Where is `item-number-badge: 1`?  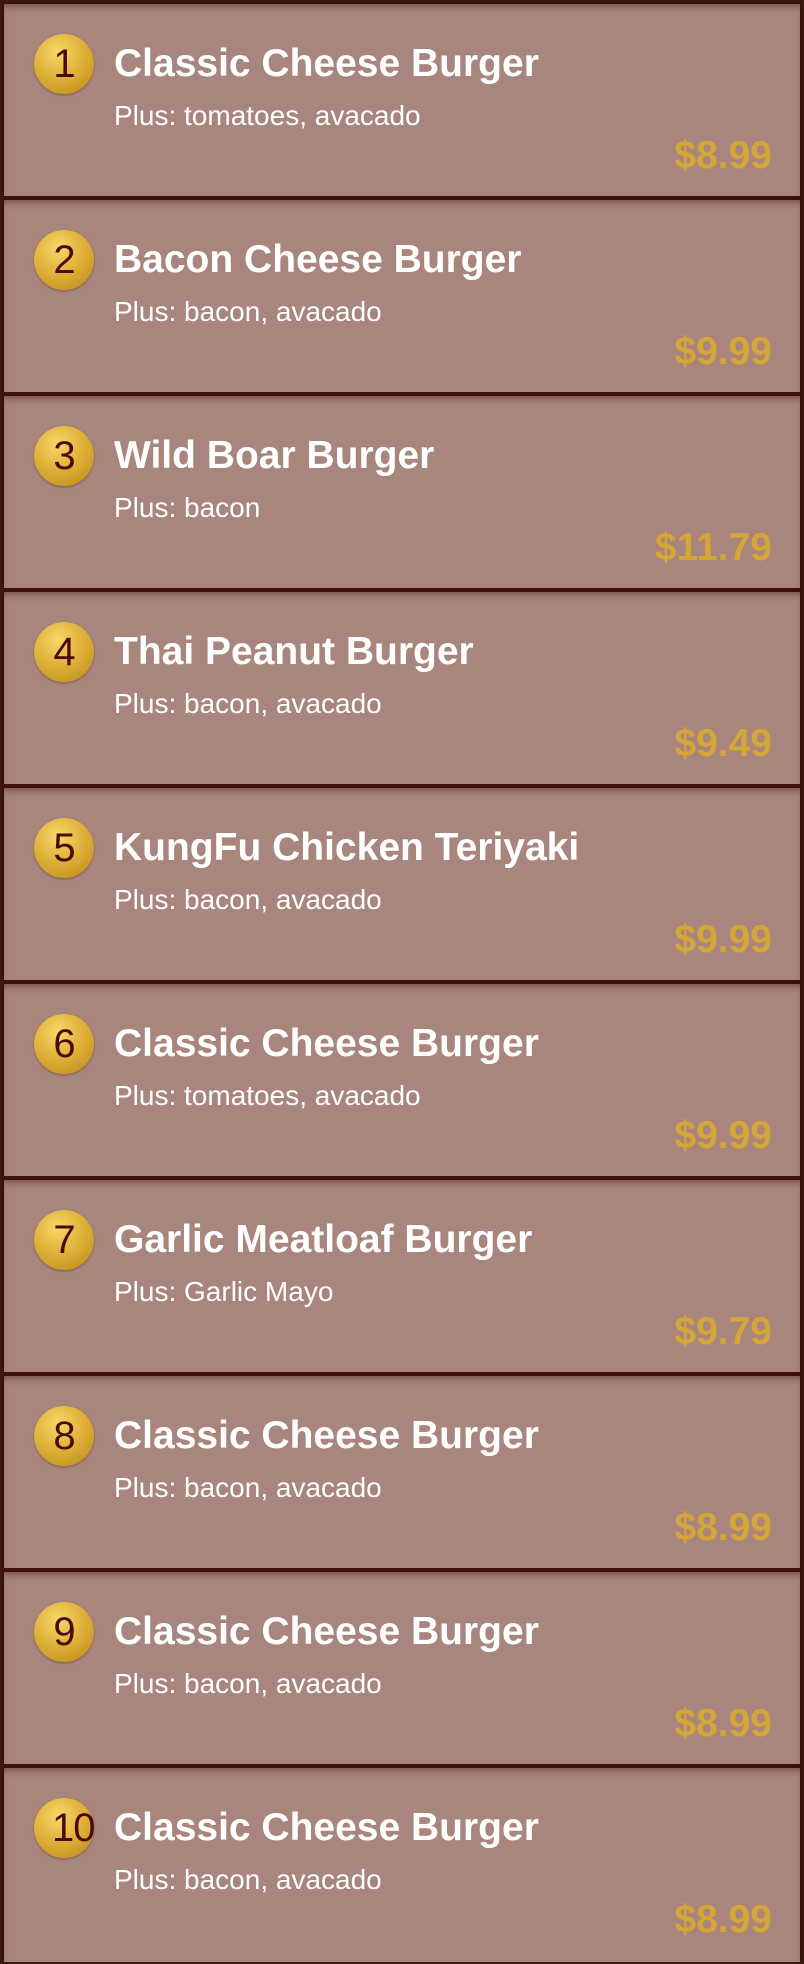
item-number-badge: 1 is located at coordinates (64, 64).